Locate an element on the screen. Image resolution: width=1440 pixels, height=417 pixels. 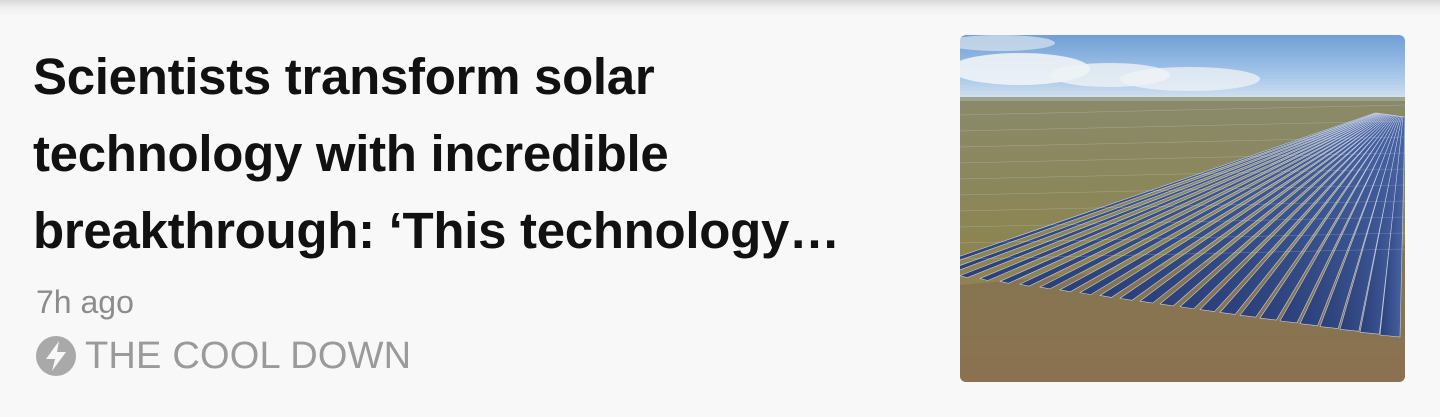
source-row: THE COOL DOWN is located at coordinates (223, 356).